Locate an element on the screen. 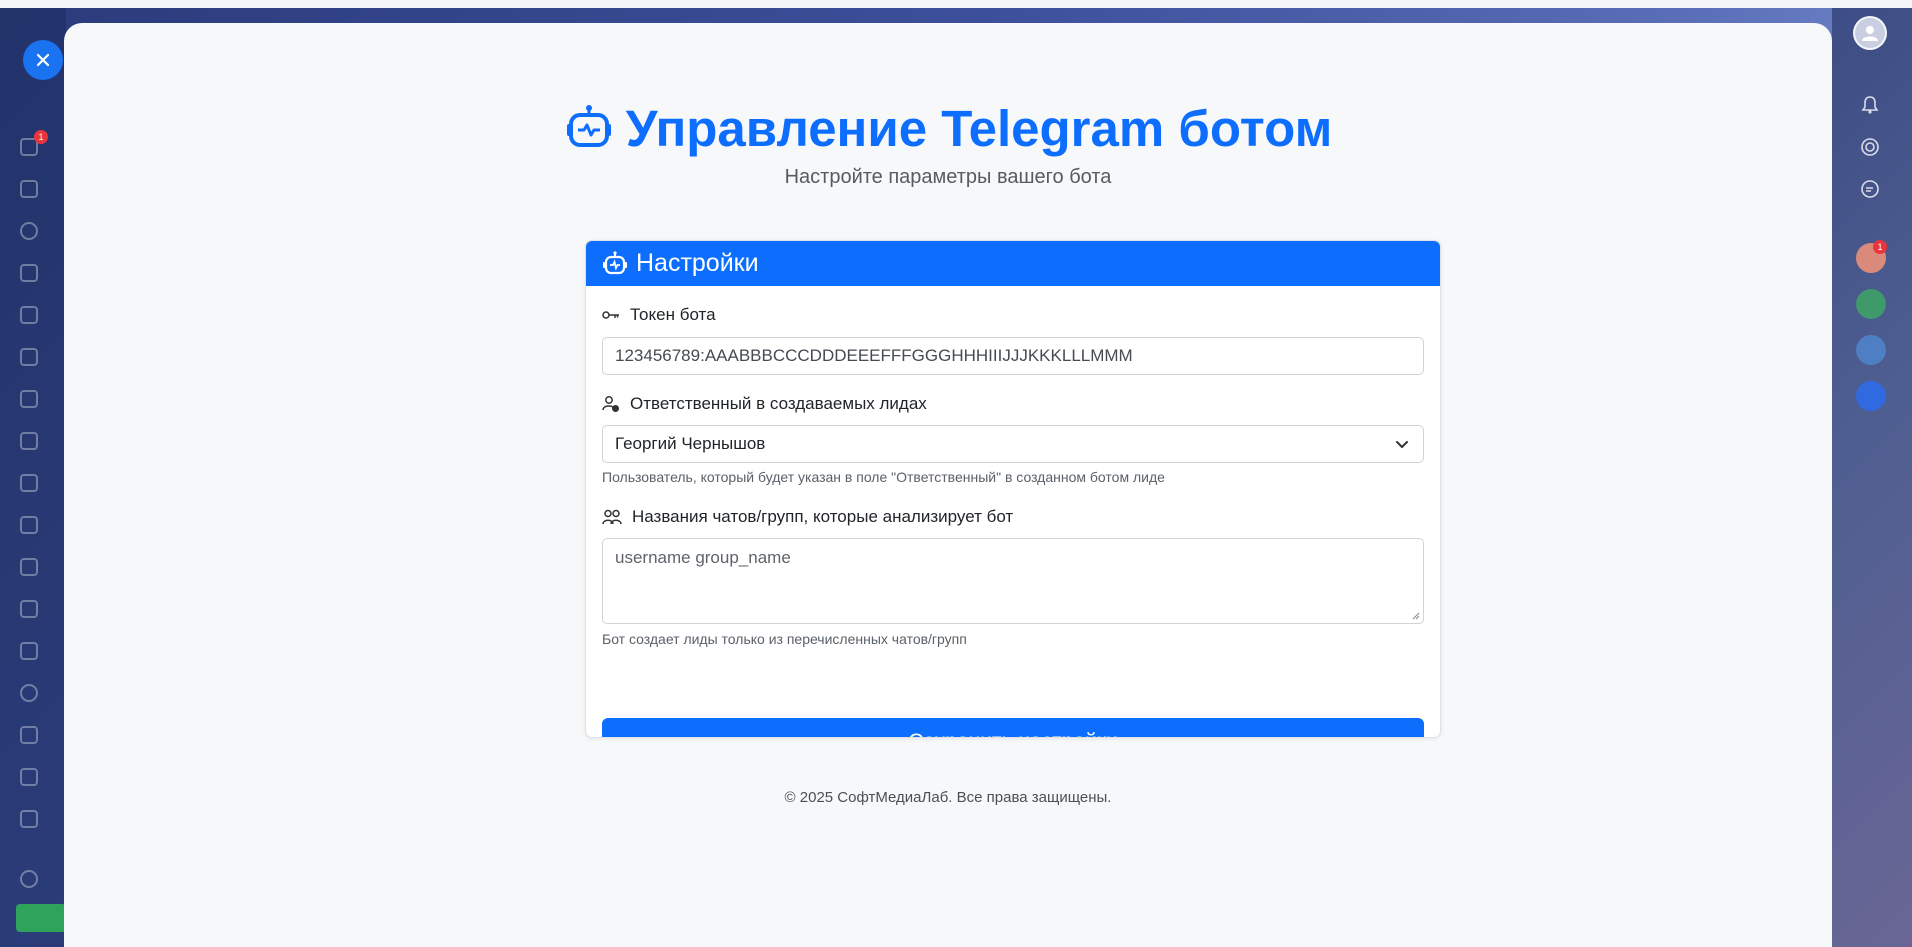 The height and width of the screenshot is (947, 1912). footer-copyright: © 2025 СофтМедиаЛаб. Все права защищены. is located at coordinates (948, 797).